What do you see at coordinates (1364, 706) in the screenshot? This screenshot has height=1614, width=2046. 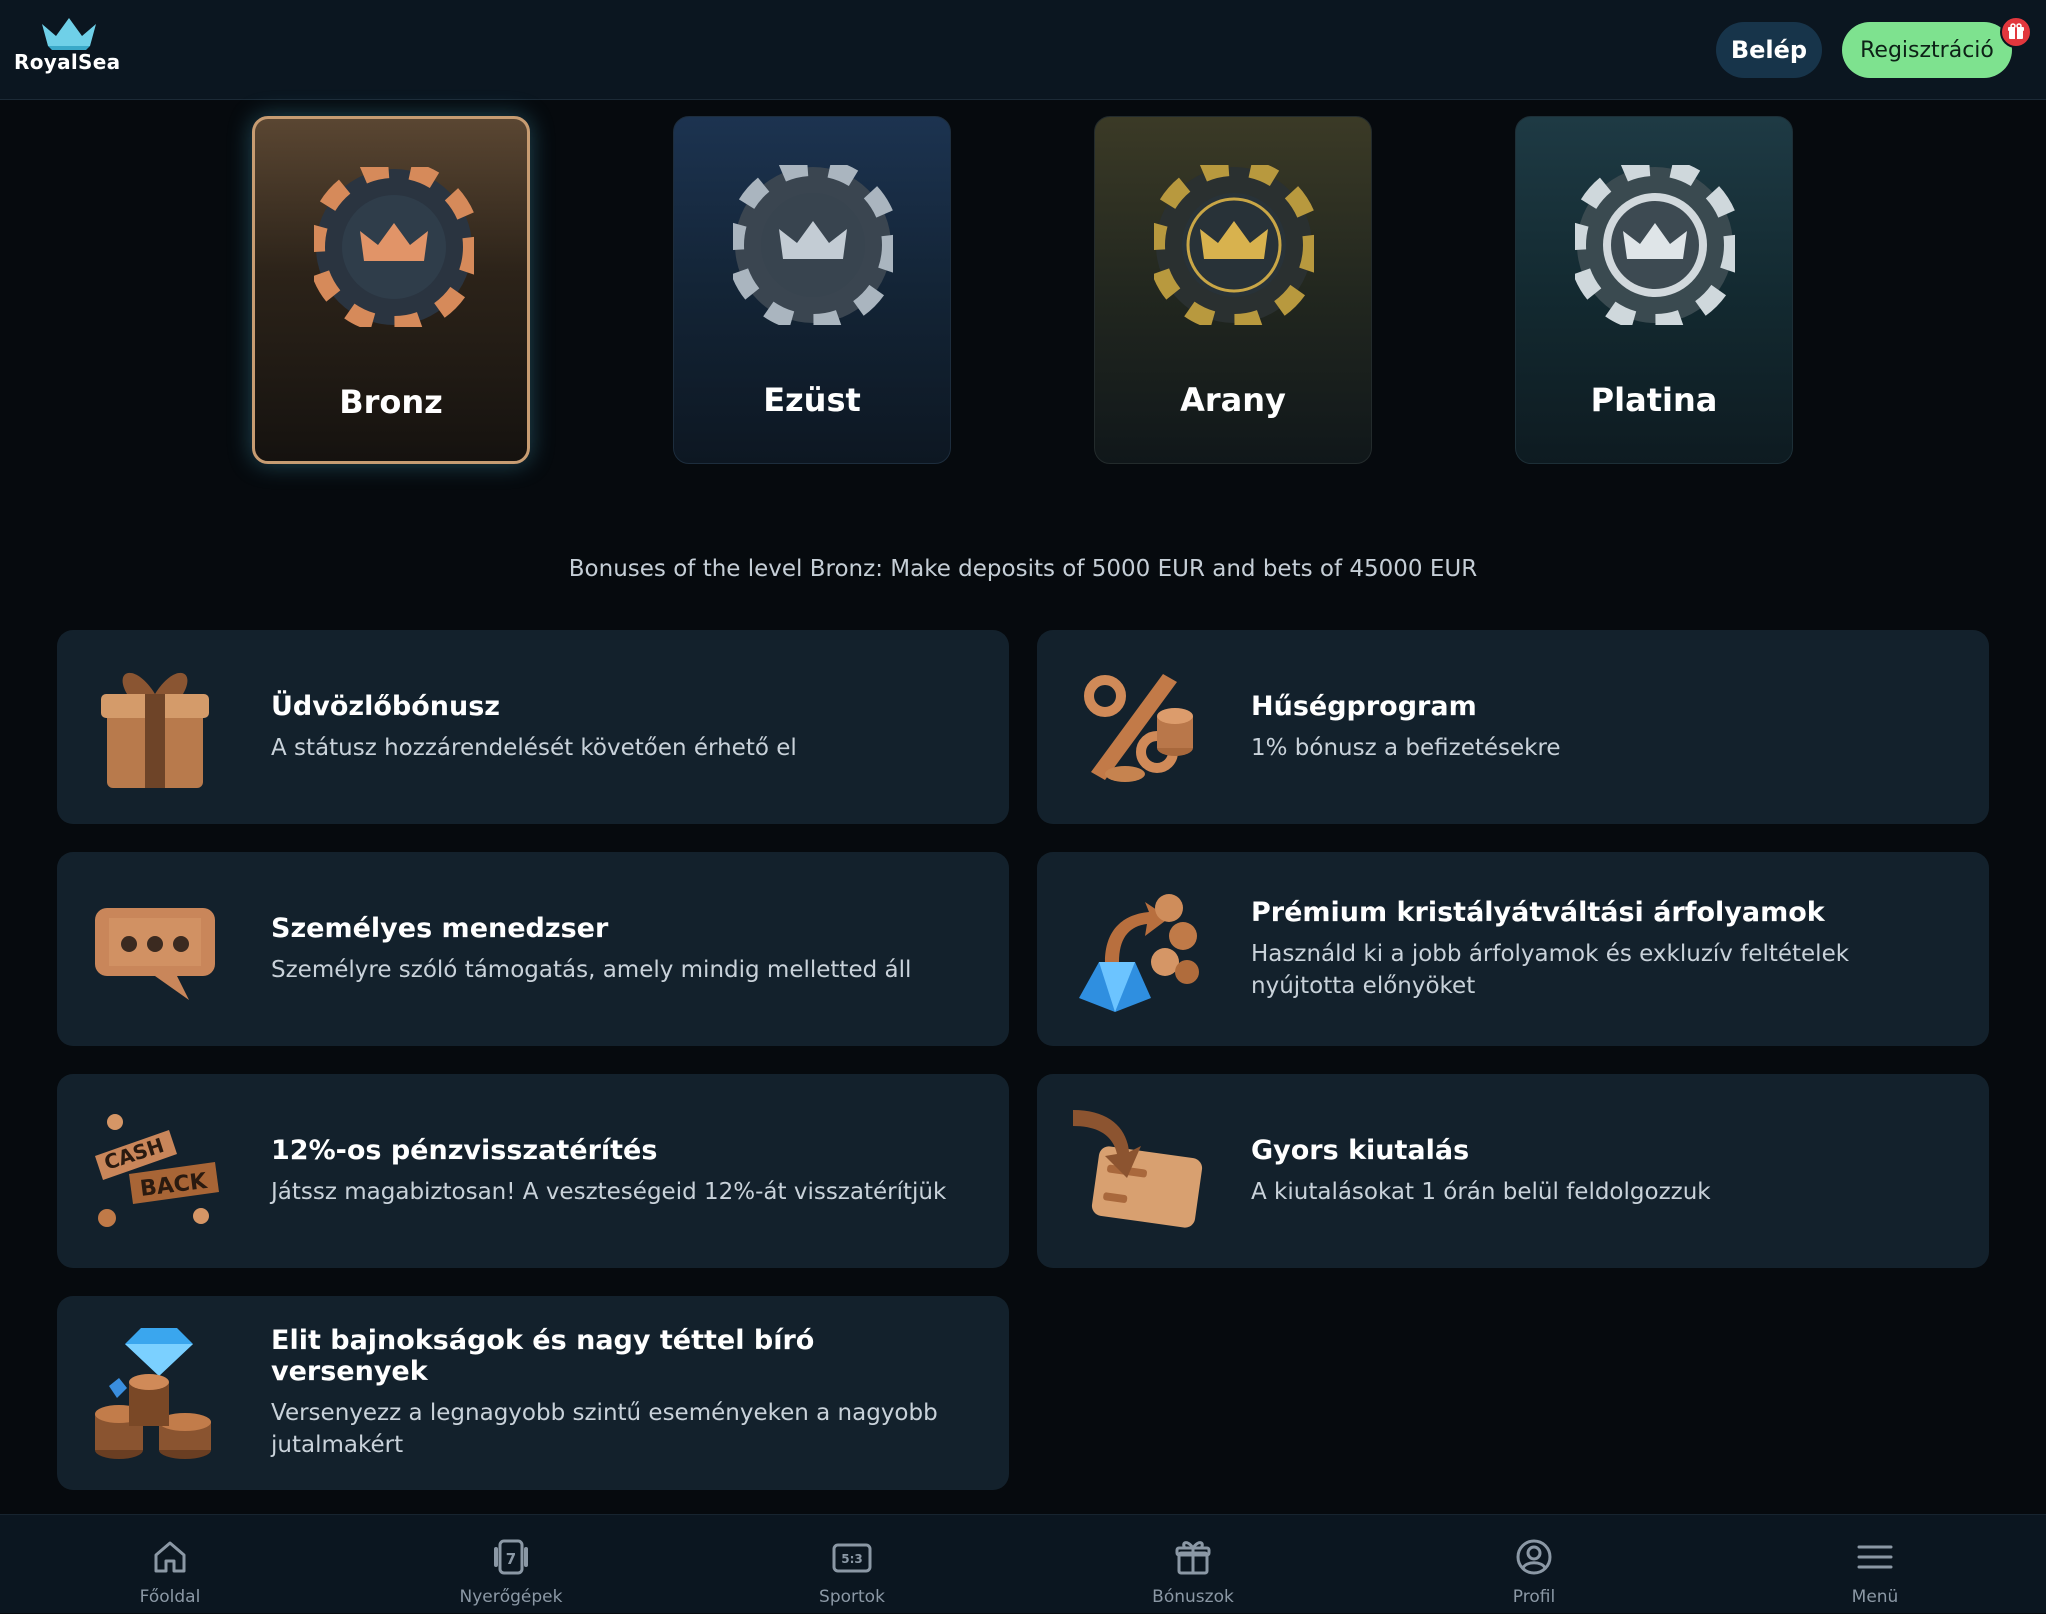 I see `bonus-title: Hűségprogram` at bounding box center [1364, 706].